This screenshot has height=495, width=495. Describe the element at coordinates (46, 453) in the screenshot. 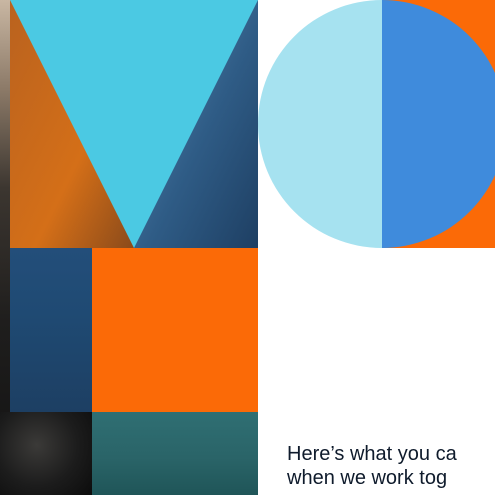

I see `dark-photo-block` at that location.